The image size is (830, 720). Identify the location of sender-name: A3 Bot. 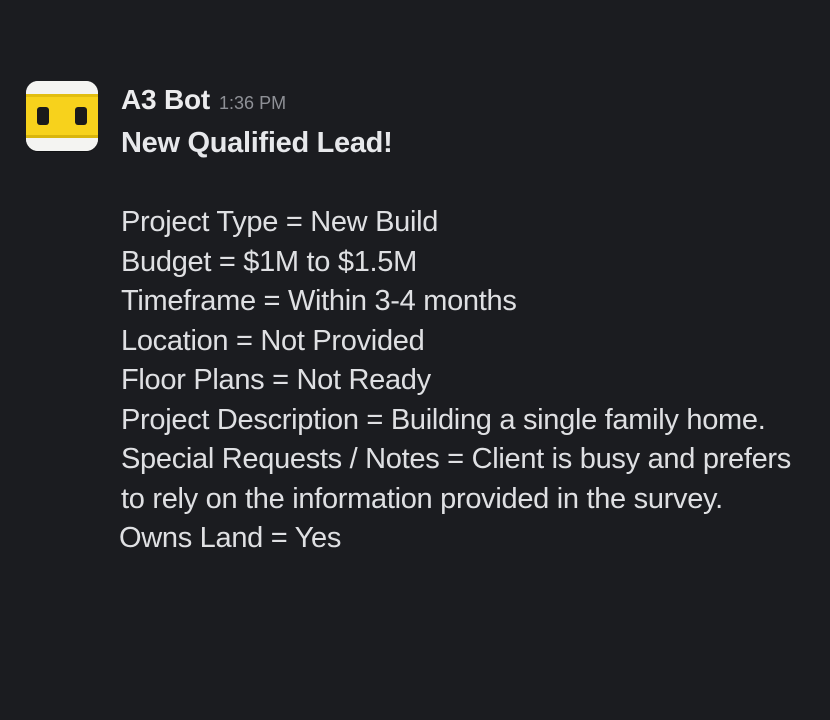
(165, 100).